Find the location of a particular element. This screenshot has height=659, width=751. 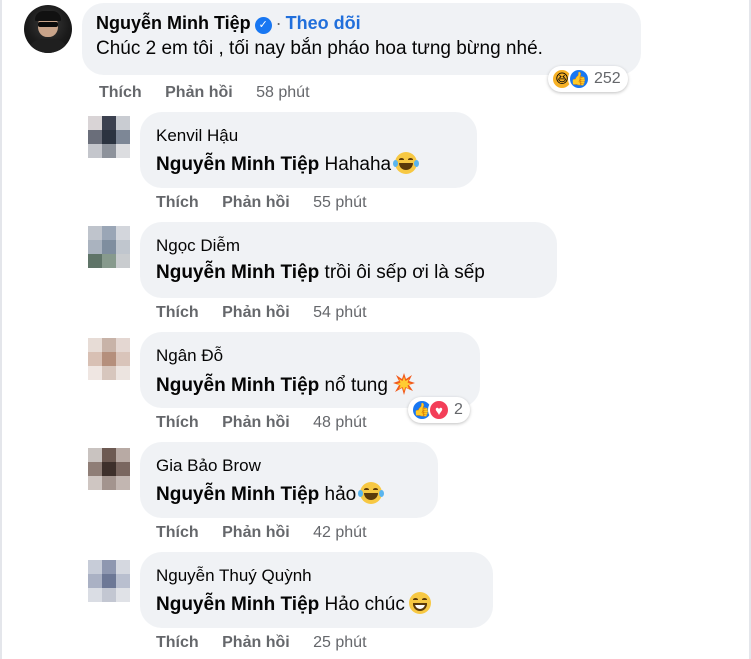

comment-actions: Thích Phản hồi 58 phút is located at coordinates (204, 93).